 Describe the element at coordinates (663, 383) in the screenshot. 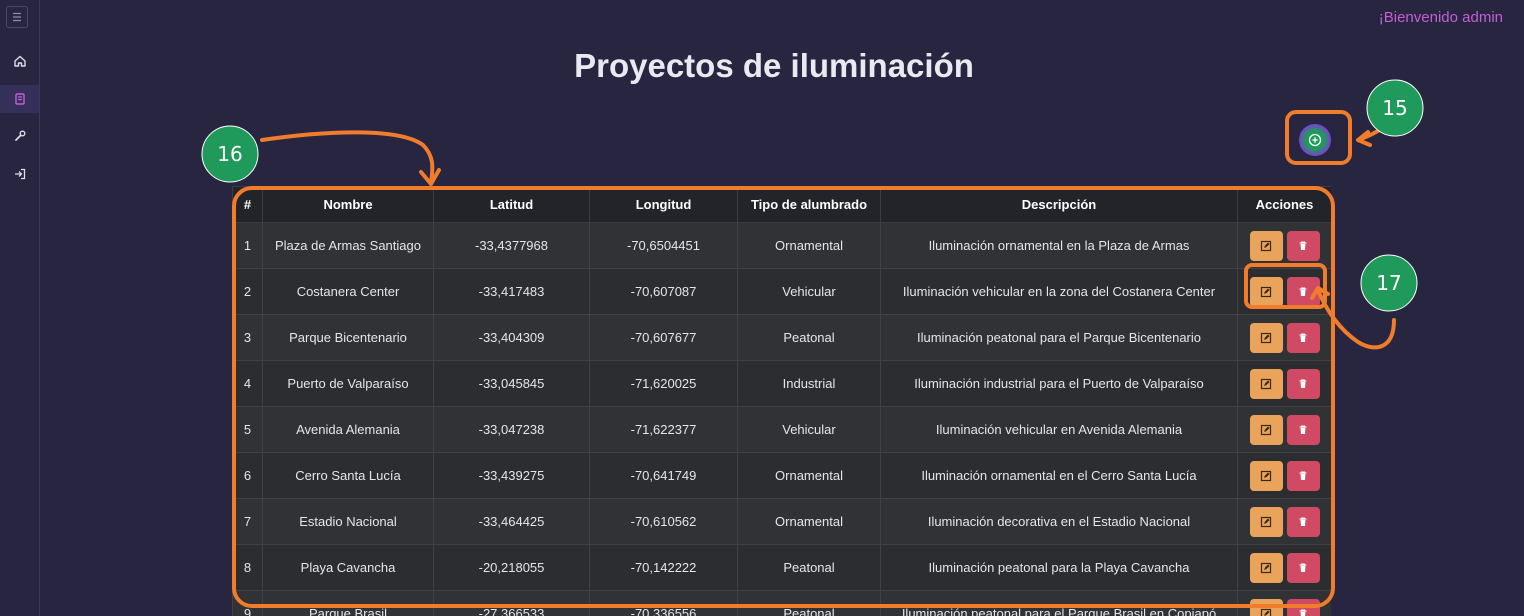

I see `cell-longitude: -71,620025` at that location.